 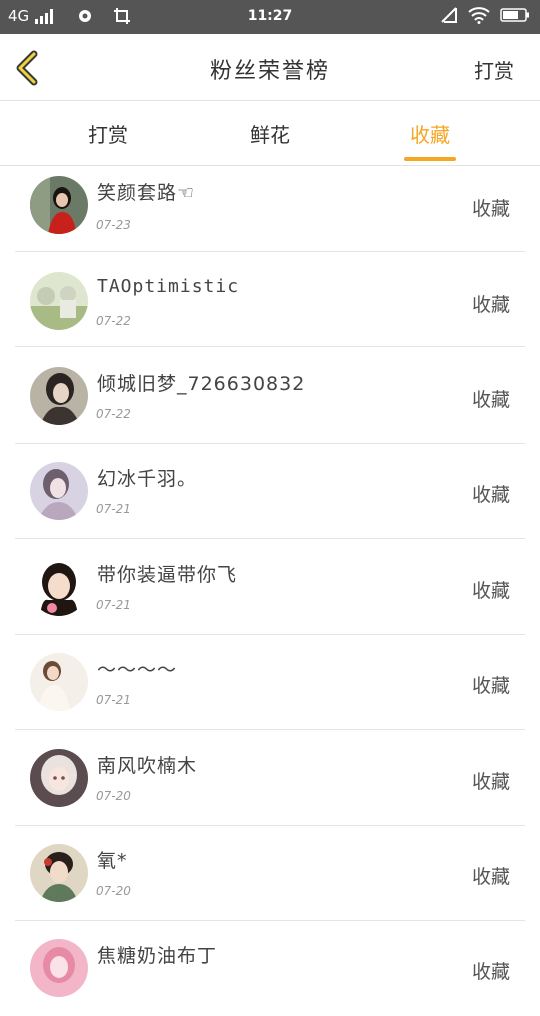 I want to click on wifi-icon, so click(x=479, y=15).